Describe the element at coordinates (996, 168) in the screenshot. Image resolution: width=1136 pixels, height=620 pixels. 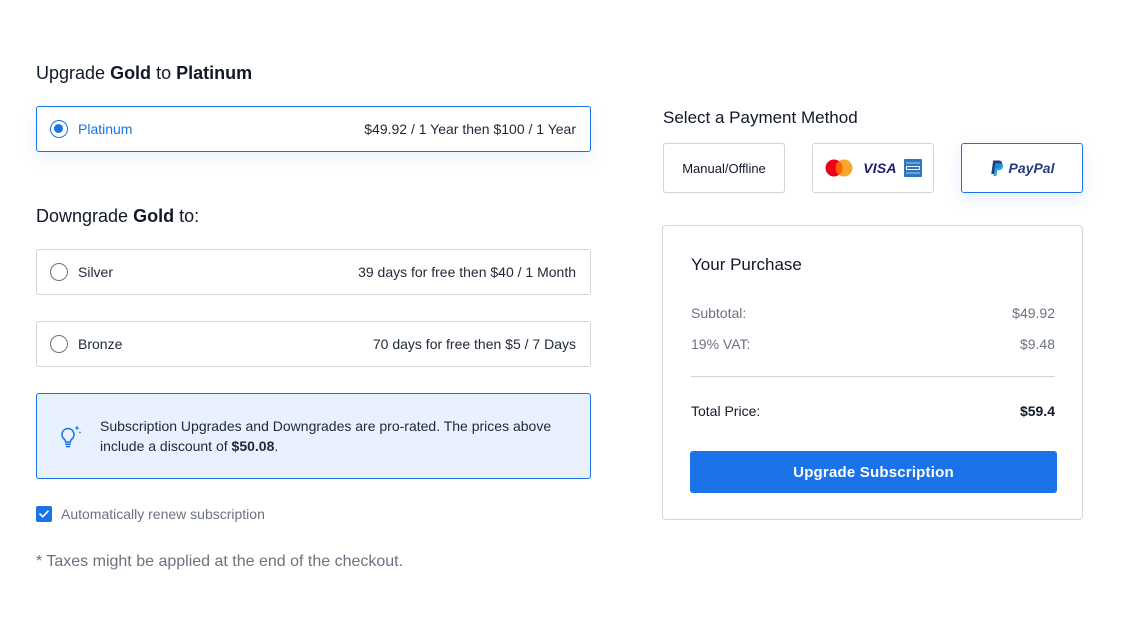
I see `paypal-icon` at that location.